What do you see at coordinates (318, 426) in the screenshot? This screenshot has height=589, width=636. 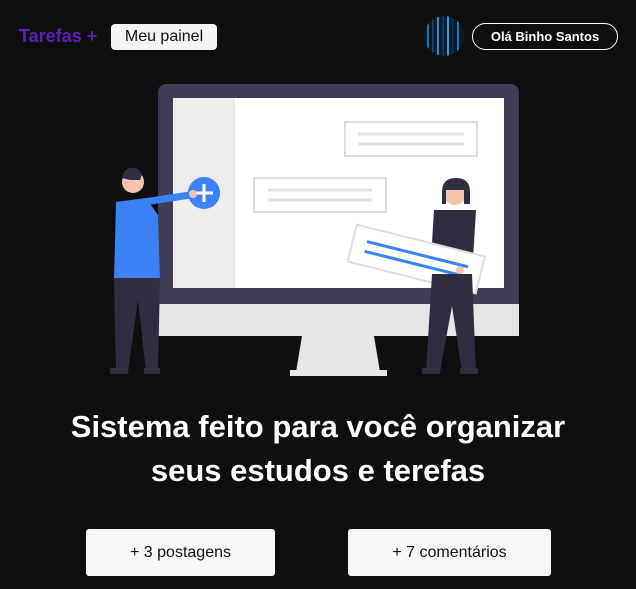 I see `headline-line-1: Sistema feito para você organizar` at bounding box center [318, 426].